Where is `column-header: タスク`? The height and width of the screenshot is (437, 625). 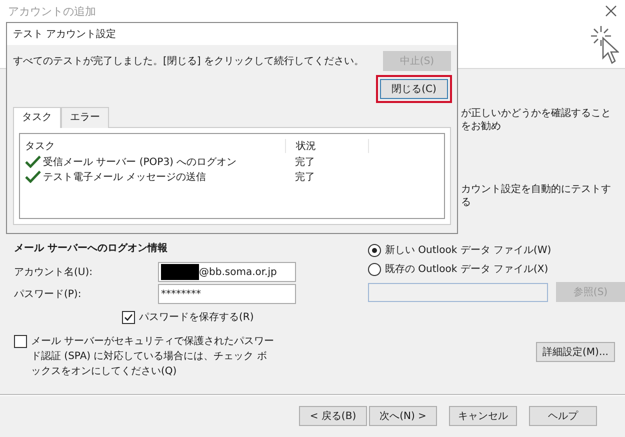 column-header: タスク is located at coordinates (155, 145).